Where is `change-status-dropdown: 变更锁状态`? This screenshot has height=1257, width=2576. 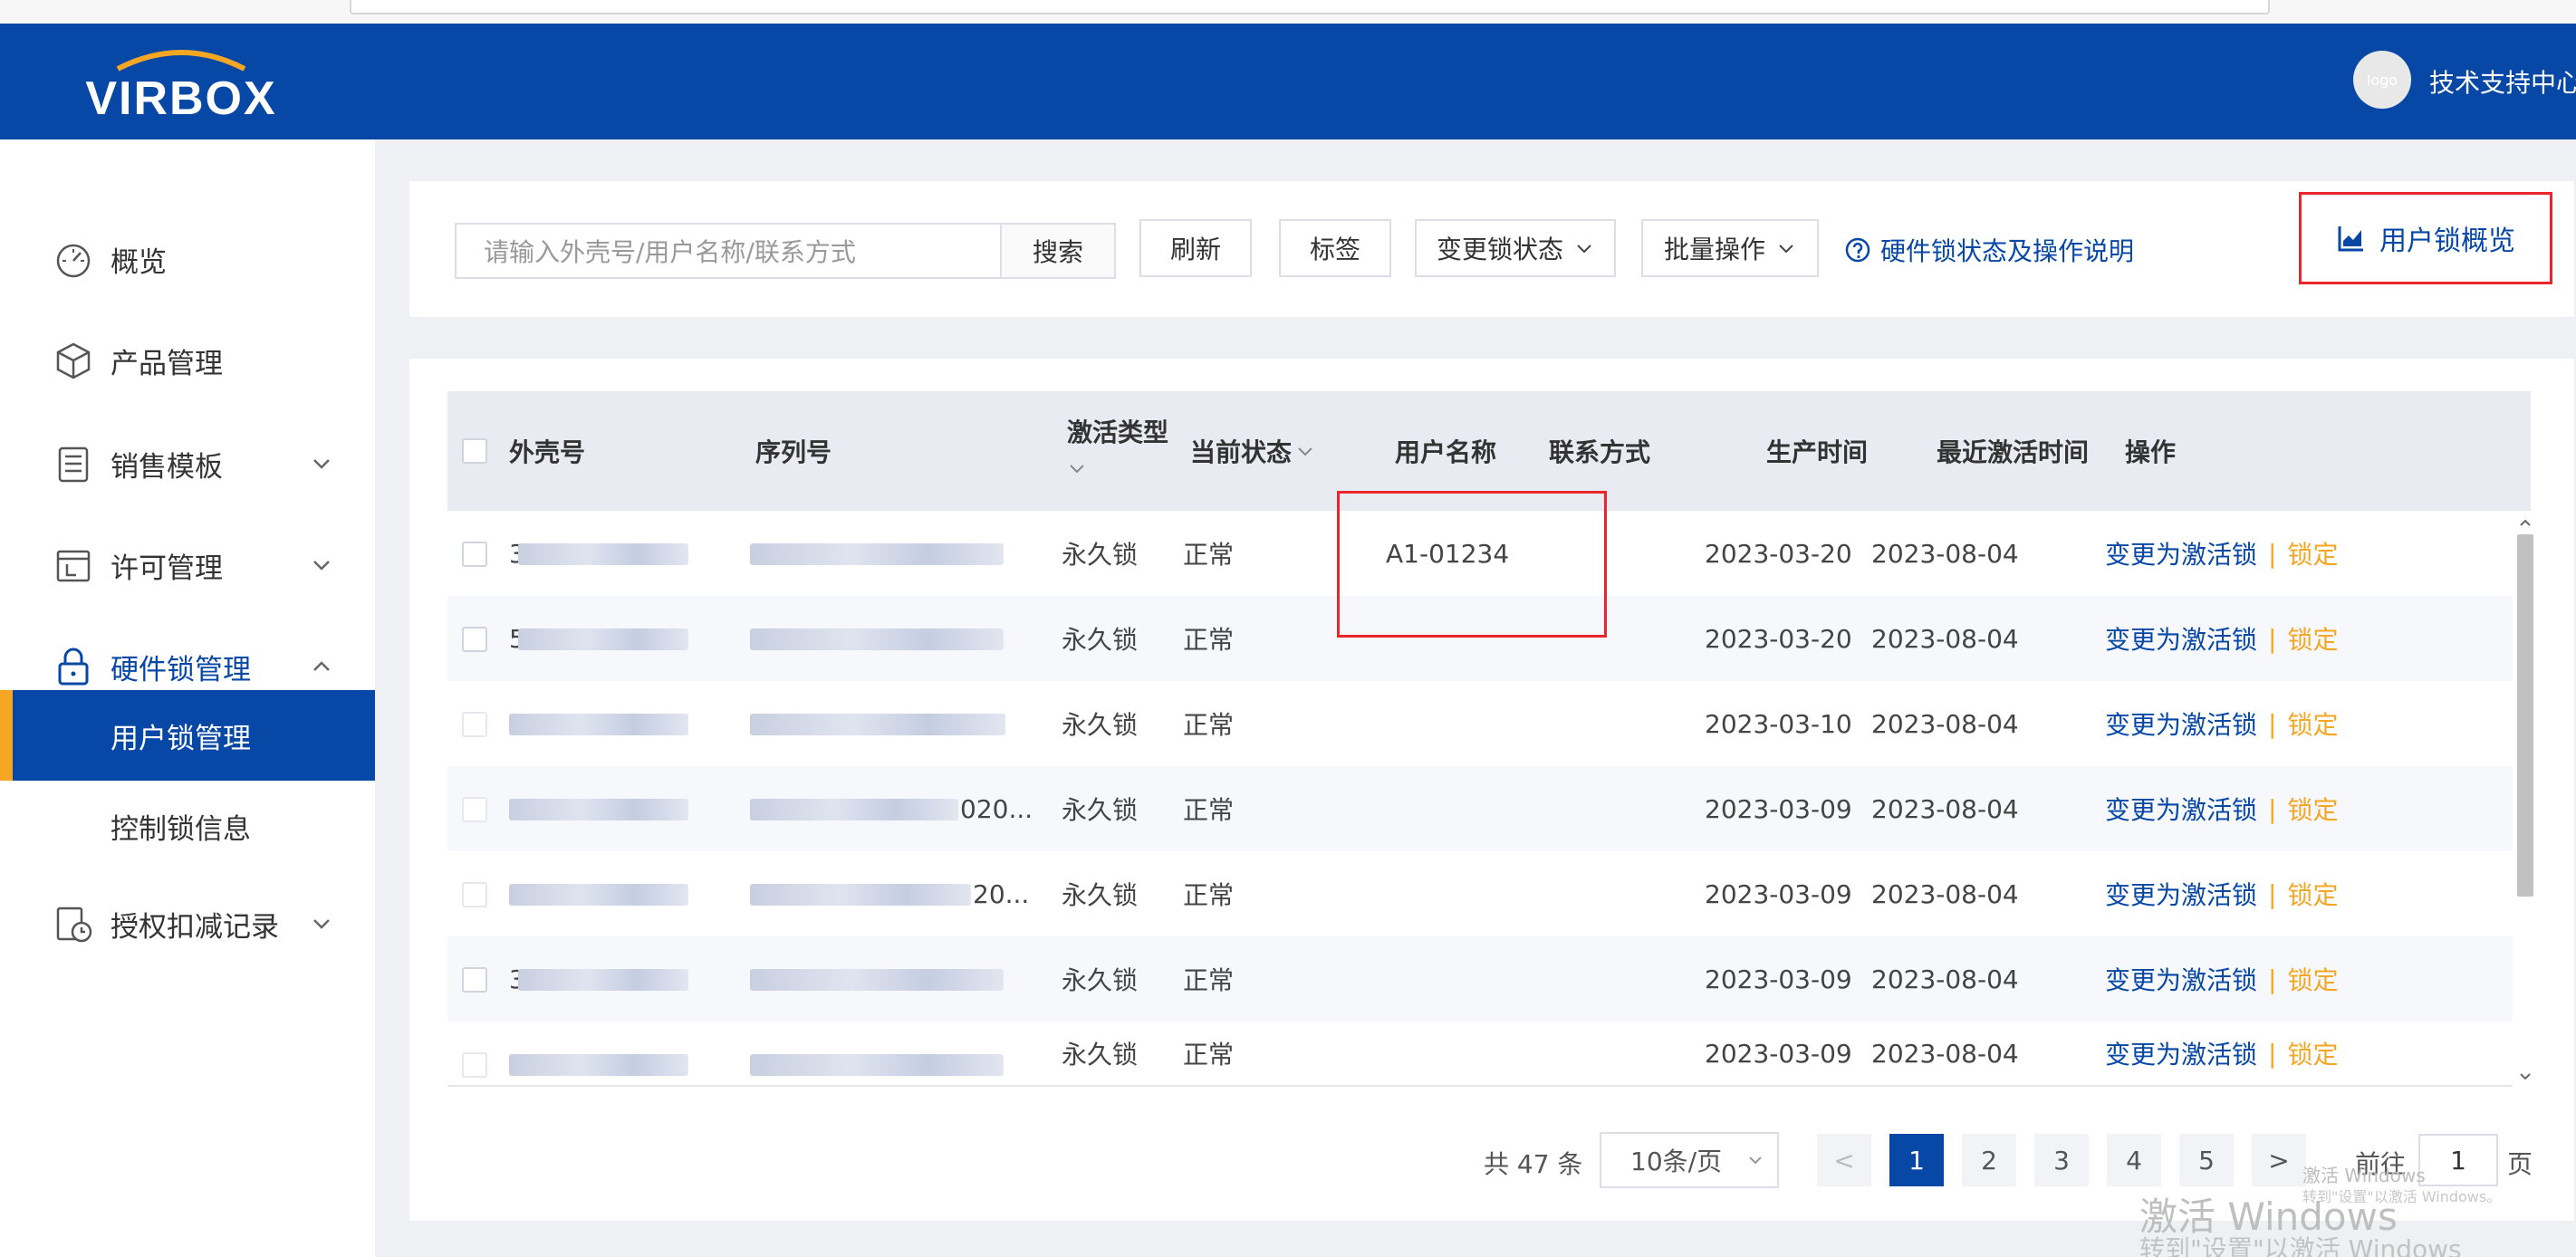 change-status-dropdown: 变更锁状态 is located at coordinates (1515, 248).